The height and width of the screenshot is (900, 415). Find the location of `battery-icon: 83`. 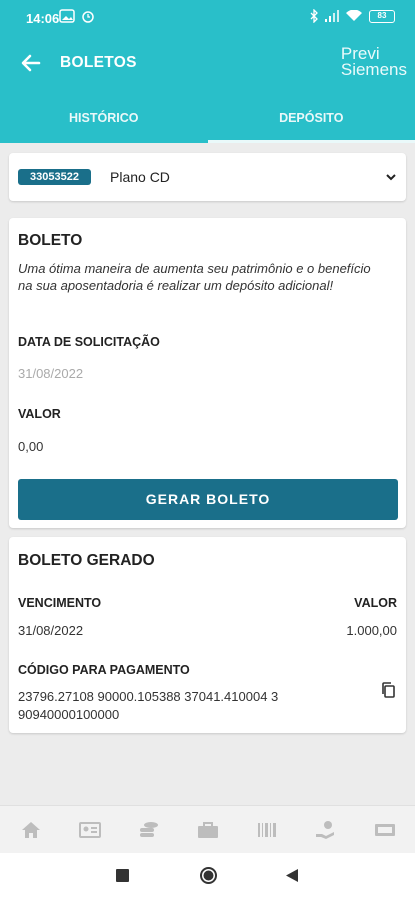

battery-icon: 83 is located at coordinates (382, 16).